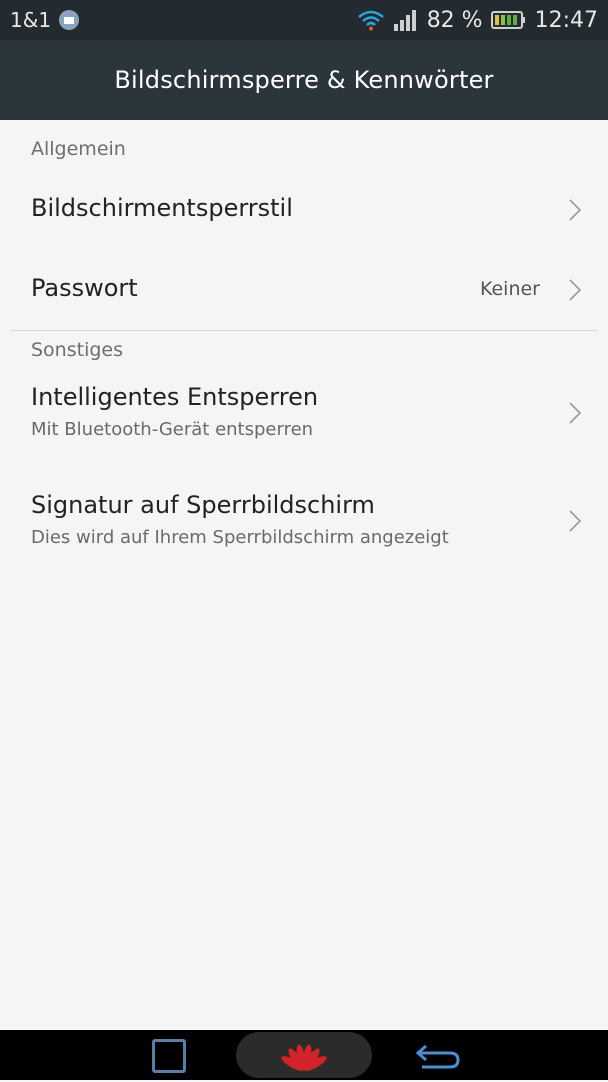 Image resolution: width=608 pixels, height=1082 pixels. What do you see at coordinates (77, 350) in the screenshot?
I see `section-header-sonstiges: Sonstiges` at bounding box center [77, 350].